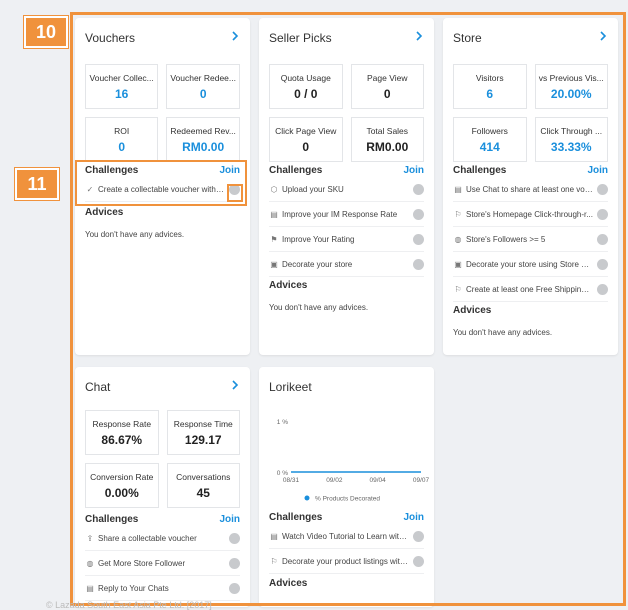 This screenshot has height=610, width=628. What do you see at coordinates (129, 605) in the screenshot?
I see `copyright-footer: © Lazada South East Asia Pte Ltd. [2017]` at bounding box center [129, 605].